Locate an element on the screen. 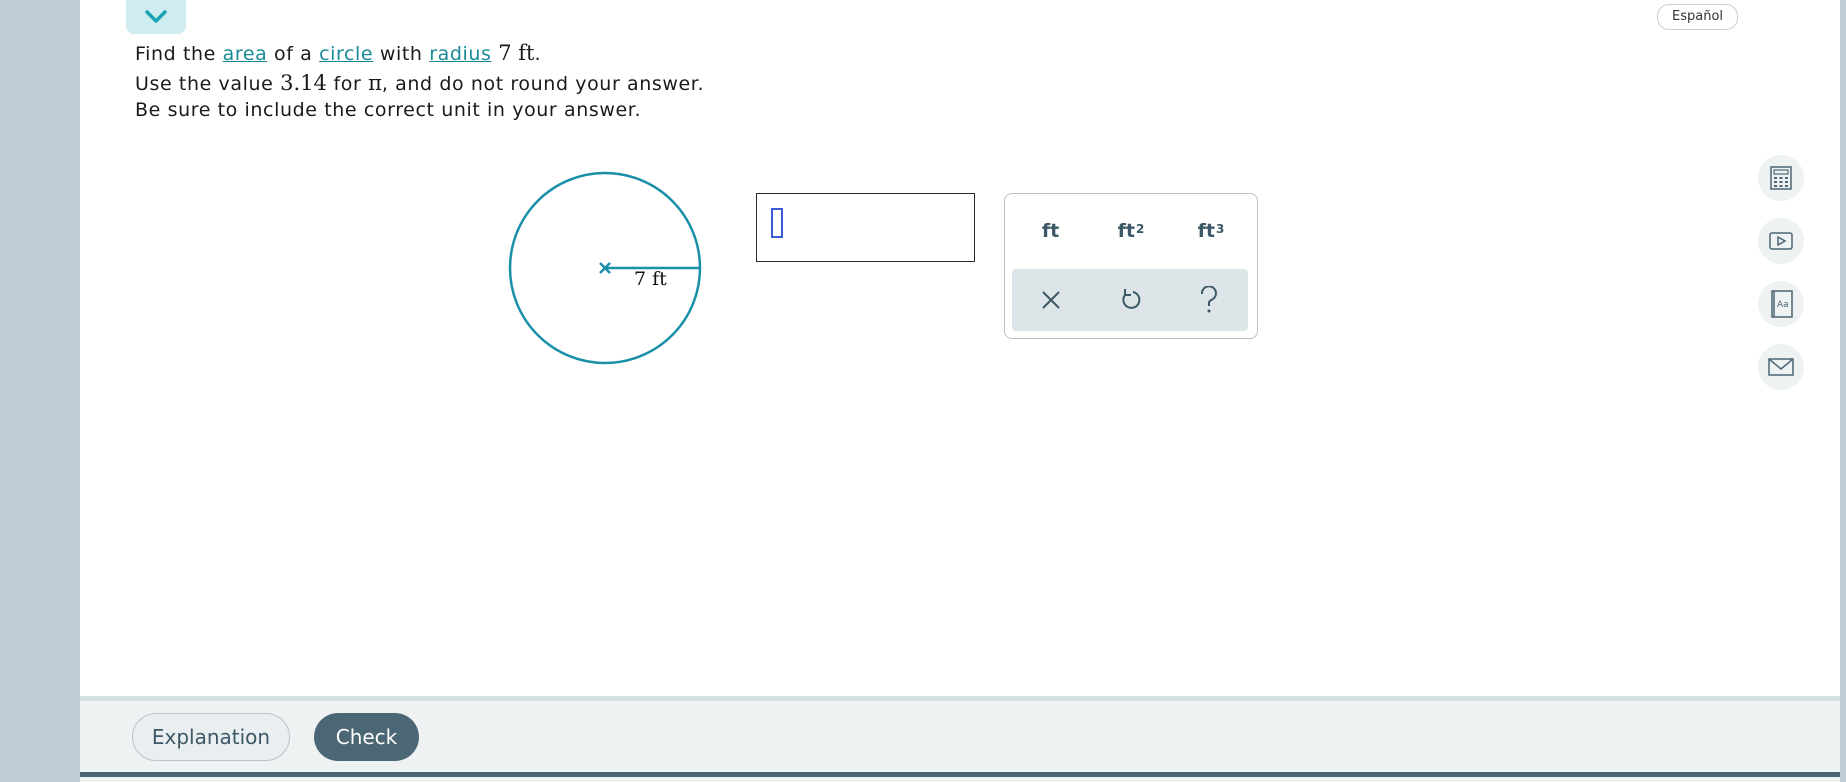  unit-ft-button: ft is located at coordinates (1051, 231).